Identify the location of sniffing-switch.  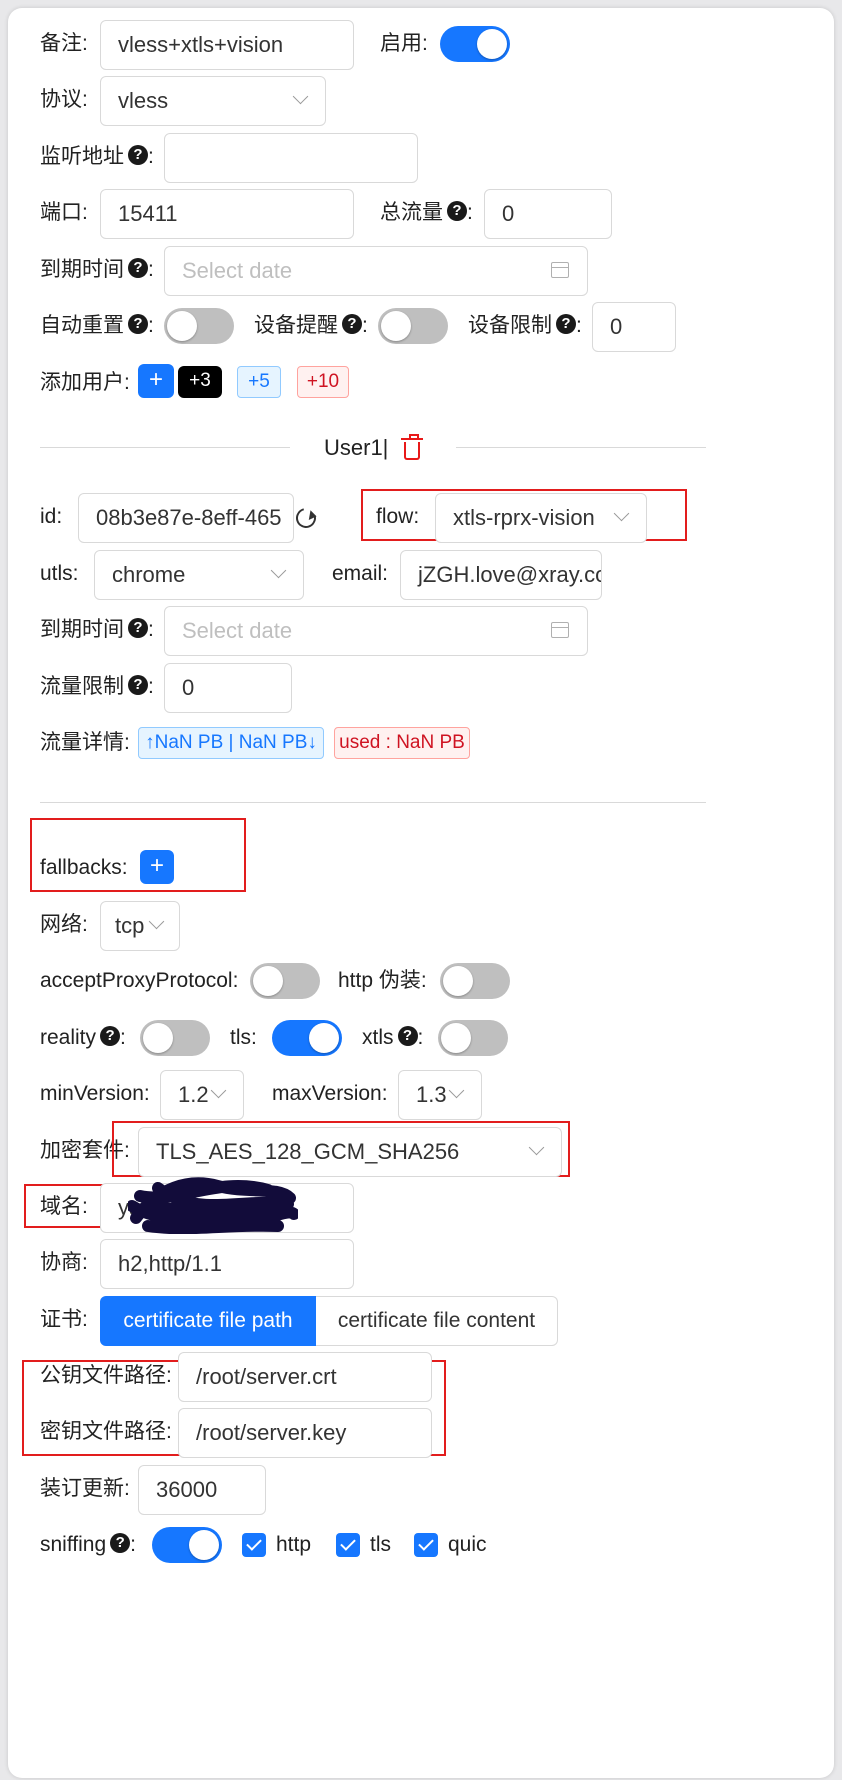
(187, 1545).